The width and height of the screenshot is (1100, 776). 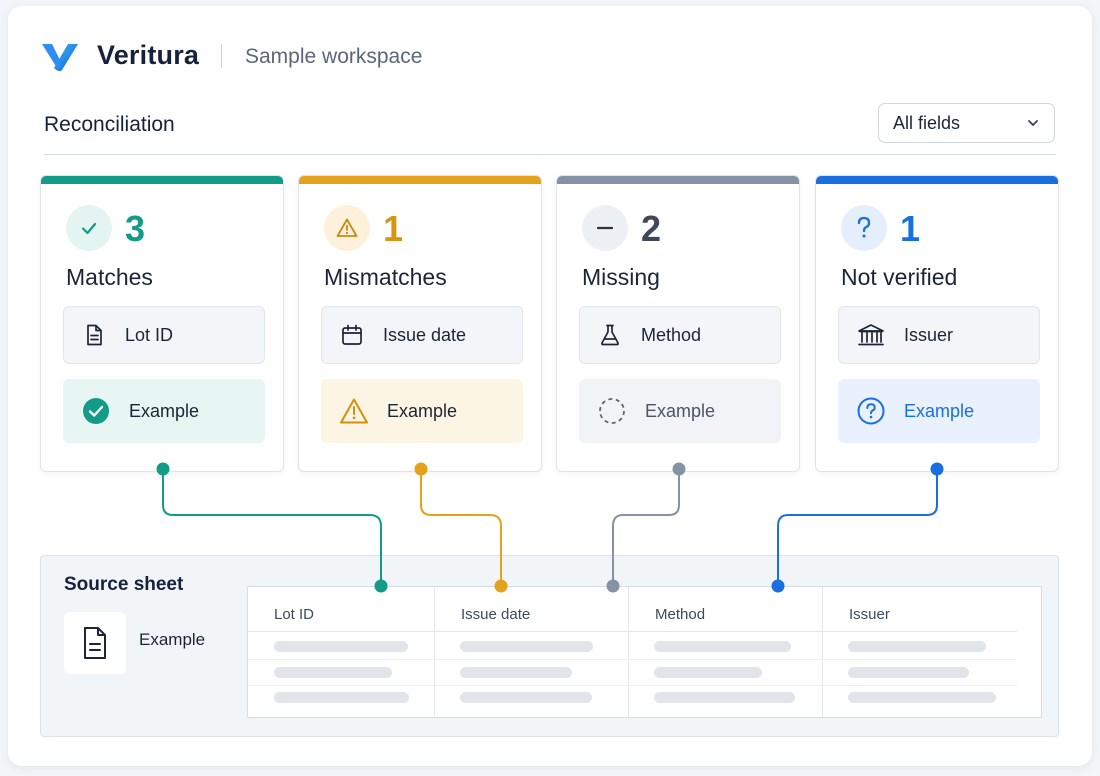 What do you see at coordinates (857, 527) in the screenshot?
I see `connector-not-verified` at bounding box center [857, 527].